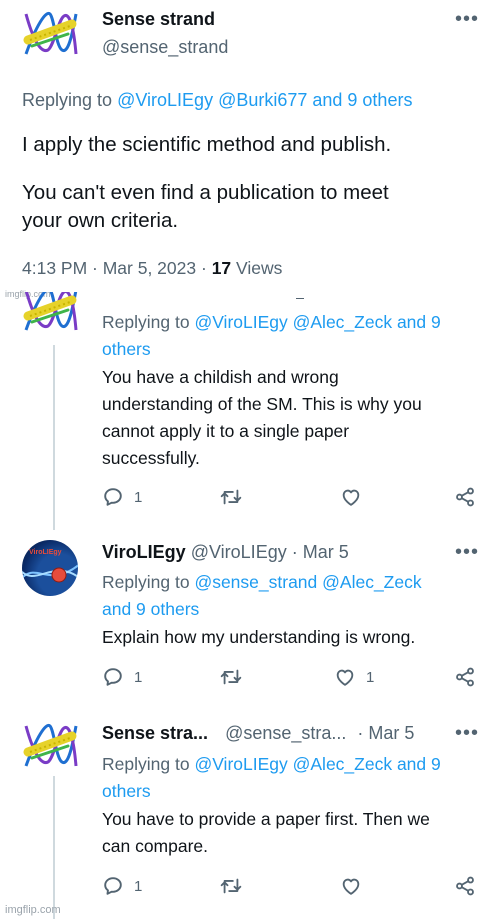 Image resolution: width=500 pixels, height=919 pixels. Describe the element at coordinates (264, 100) in the screenshot. I see `replying-handles-link: @ViroLIEgy @Burki677 and 9 others` at that location.